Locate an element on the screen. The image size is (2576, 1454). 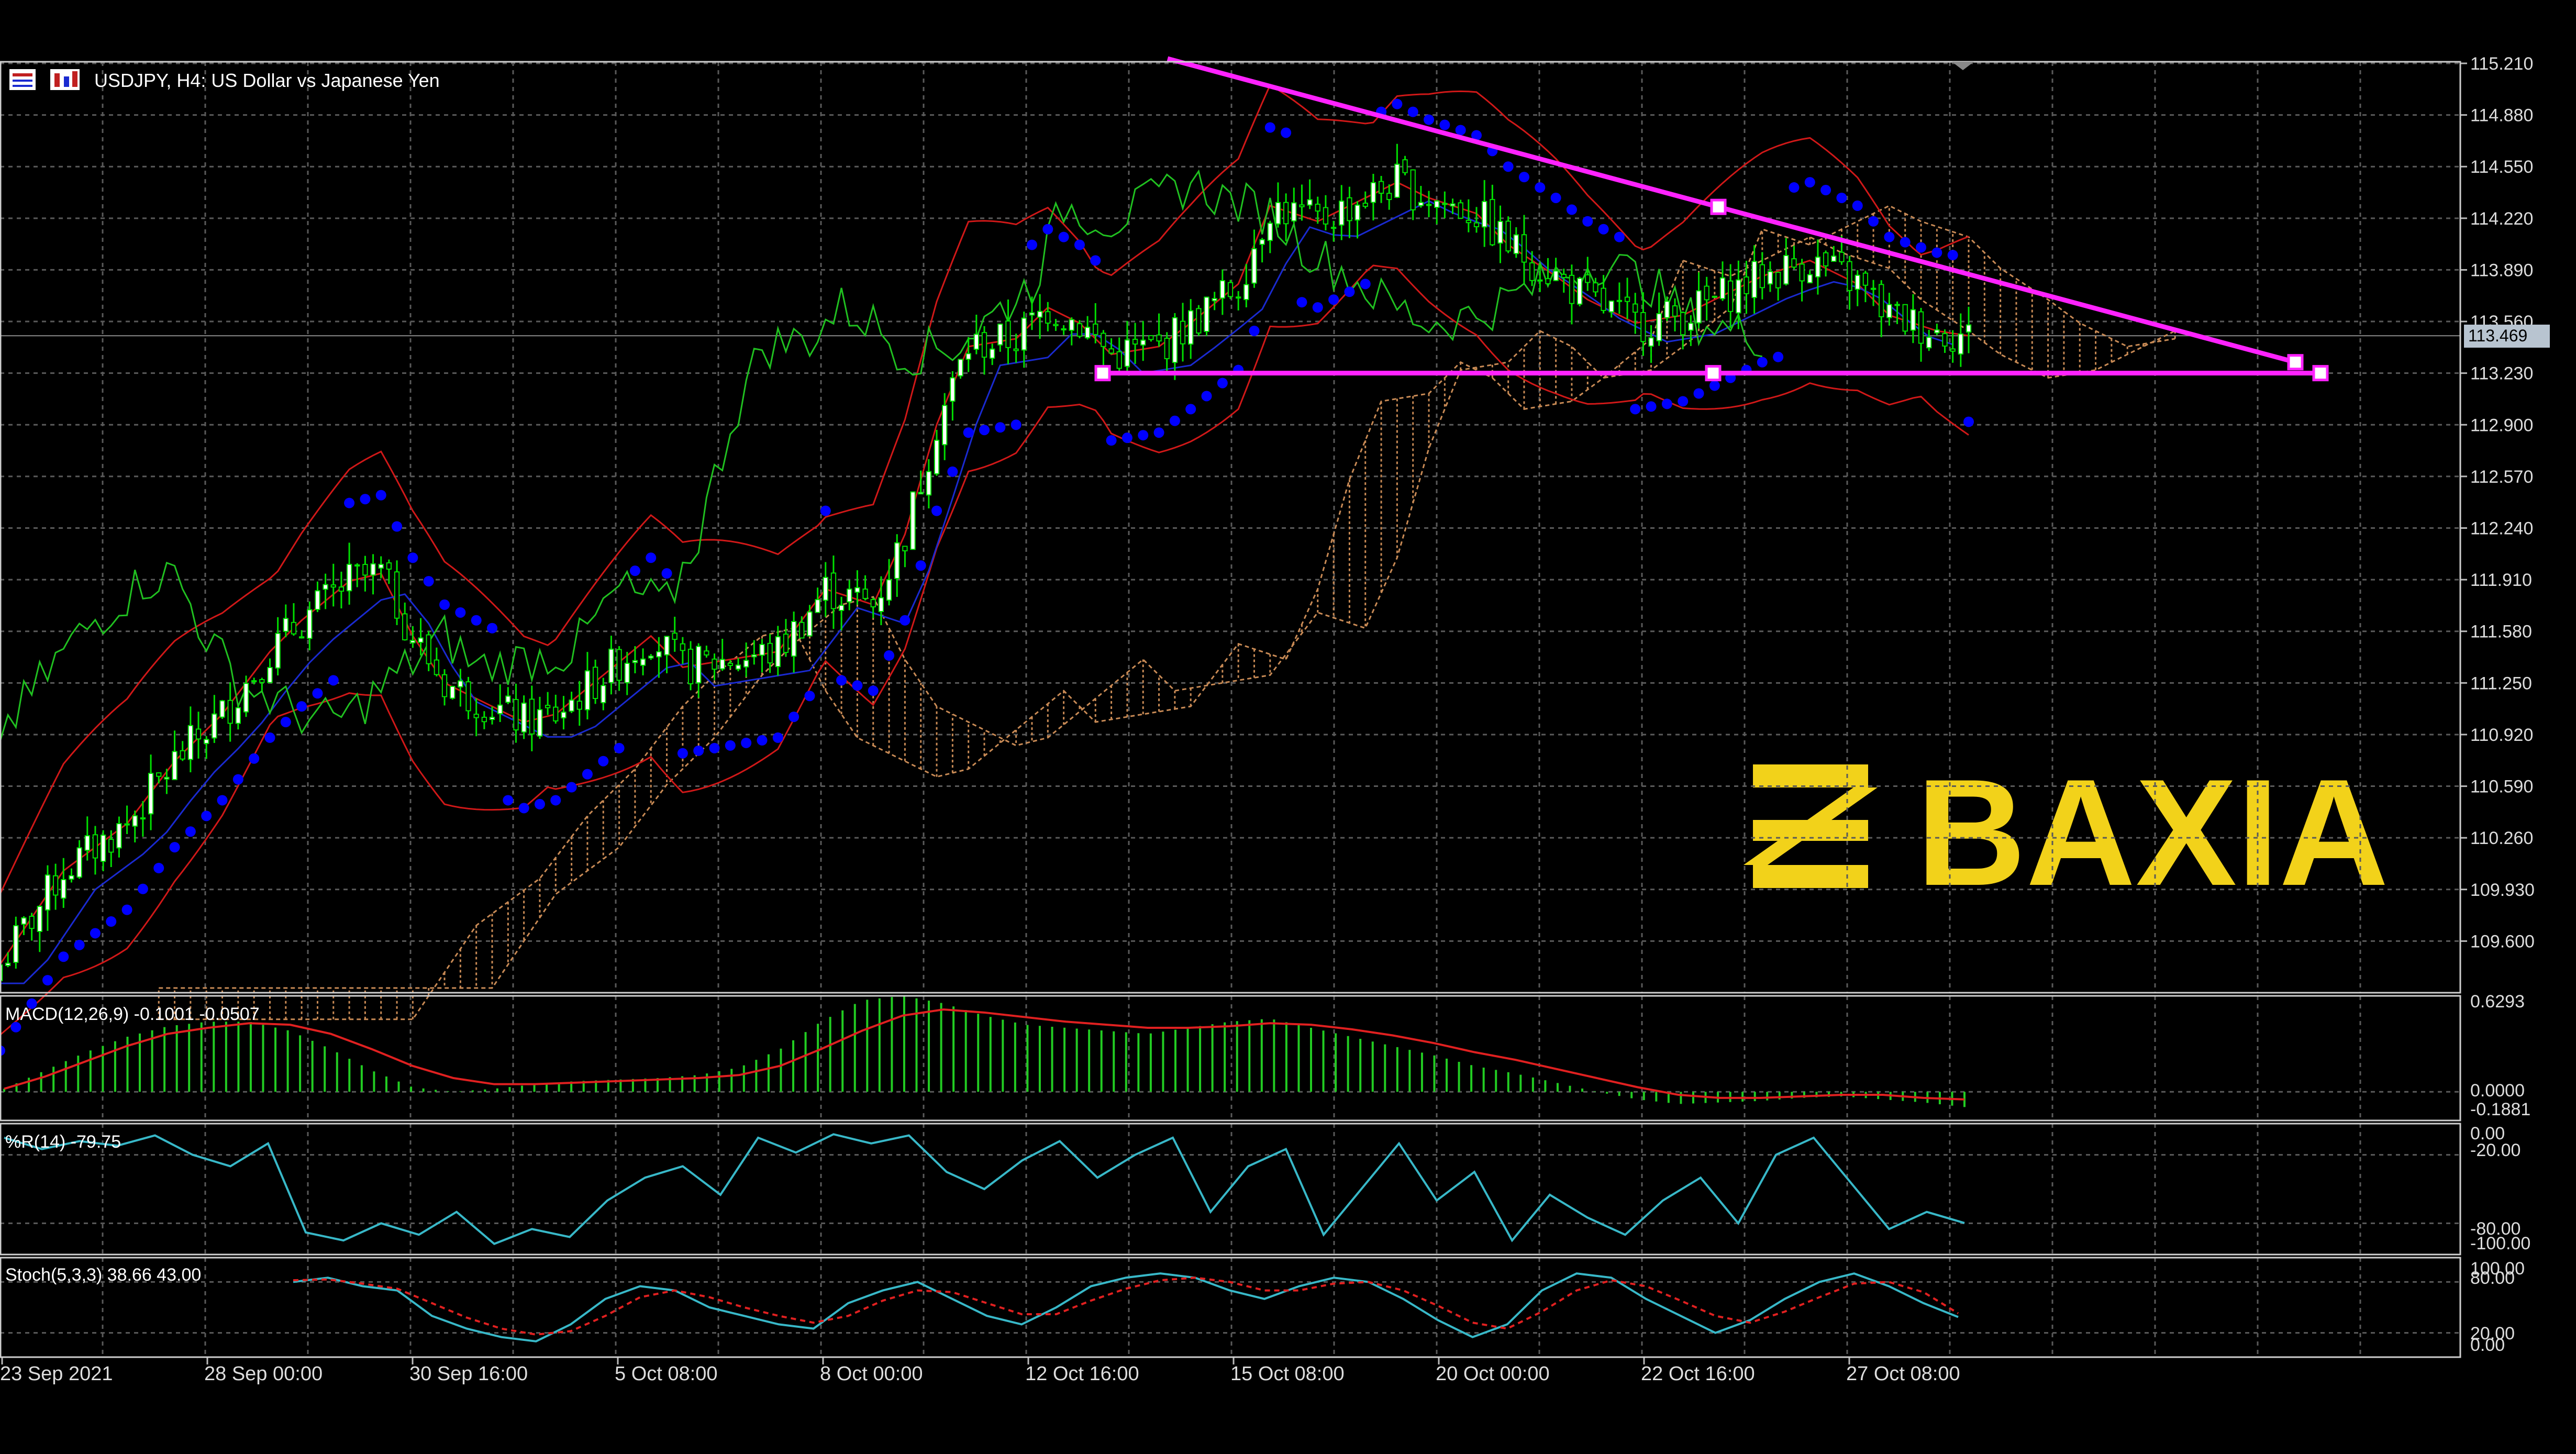
price-tick-label: 113.230 is located at coordinates (2501, 374).